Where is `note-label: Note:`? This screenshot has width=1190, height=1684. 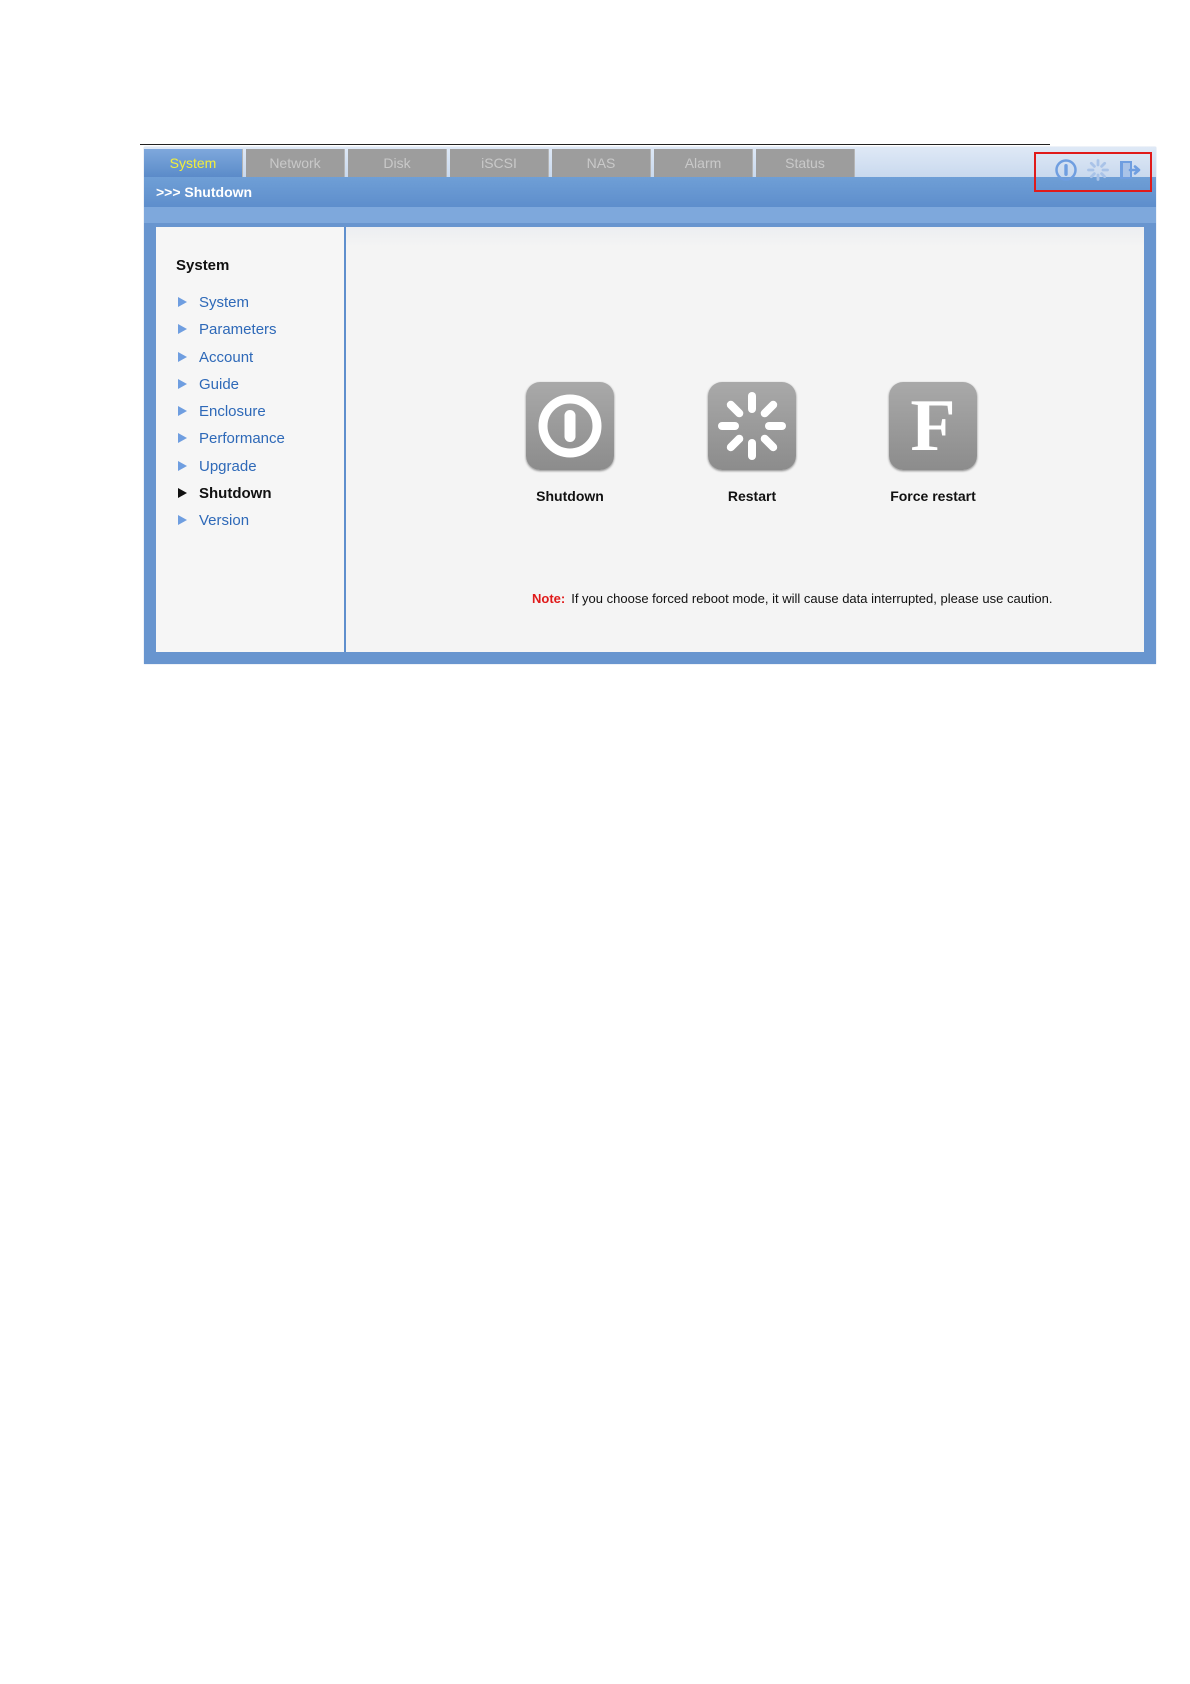
note-label: Note: is located at coordinates (549, 598).